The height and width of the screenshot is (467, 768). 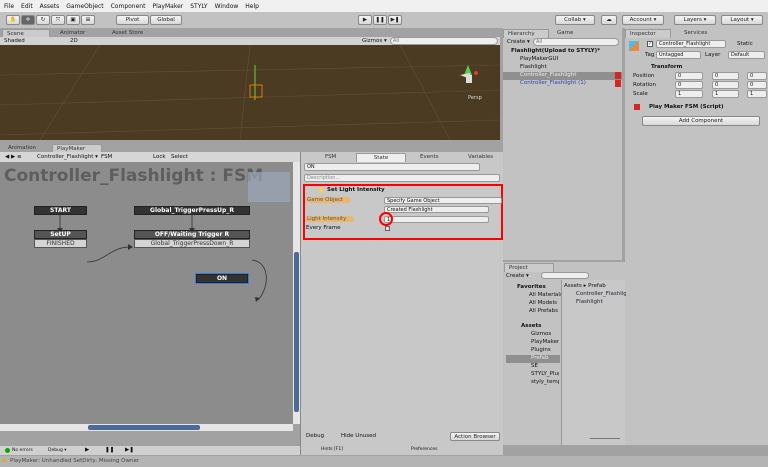 What do you see at coordinates (541, 334) in the screenshot?
I see `folder-item: Gizmos` at bounding box center [541, 334].